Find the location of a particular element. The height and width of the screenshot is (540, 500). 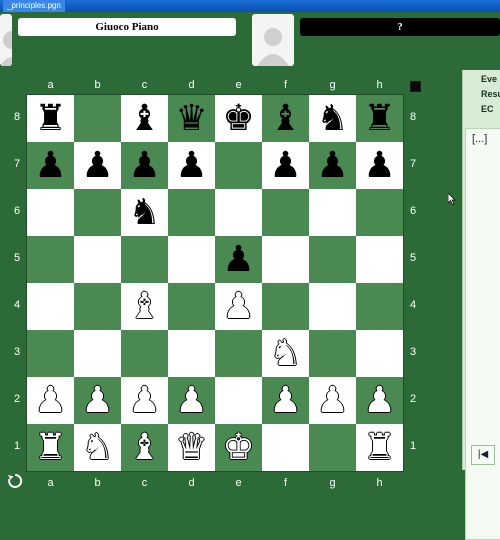

square-c4: ♝ is located at coordinates (144, 306).